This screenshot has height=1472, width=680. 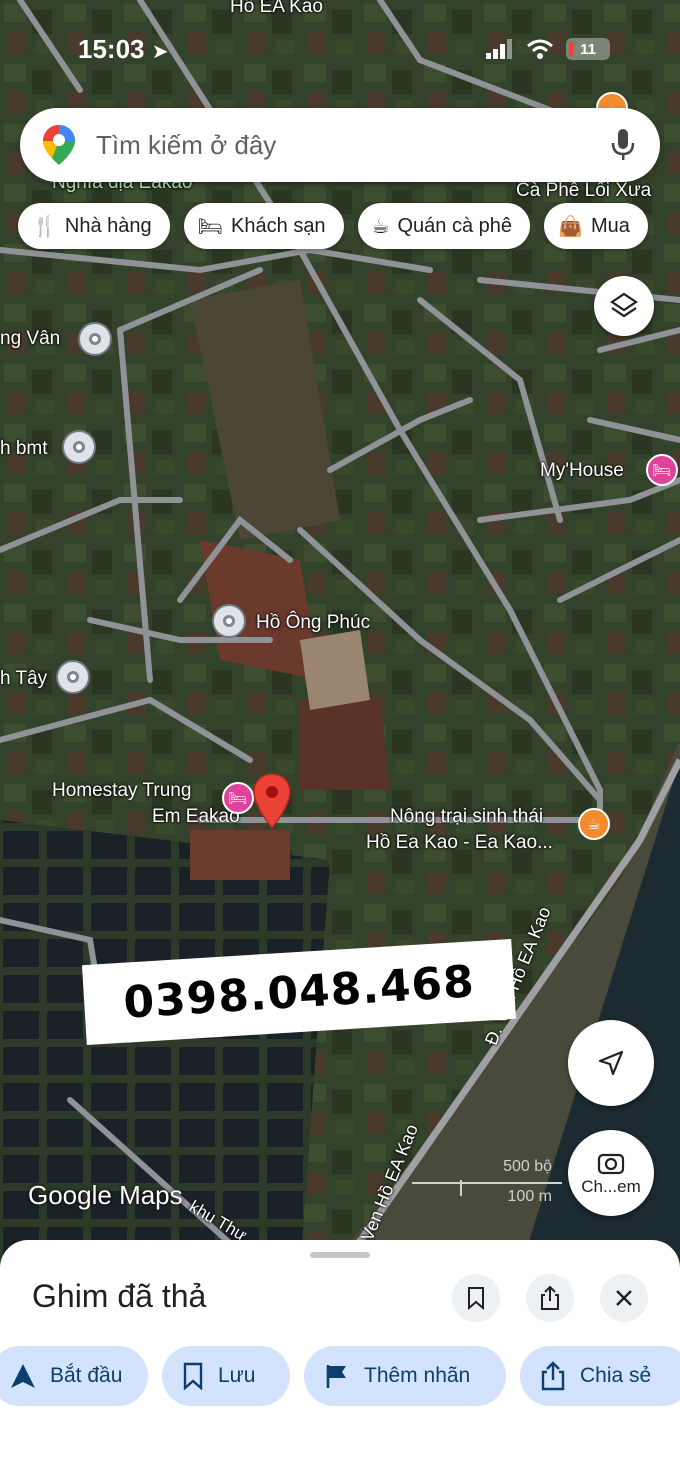 I want to click on map-label-ng-van: ng Vân, so click(x=30, y=339).